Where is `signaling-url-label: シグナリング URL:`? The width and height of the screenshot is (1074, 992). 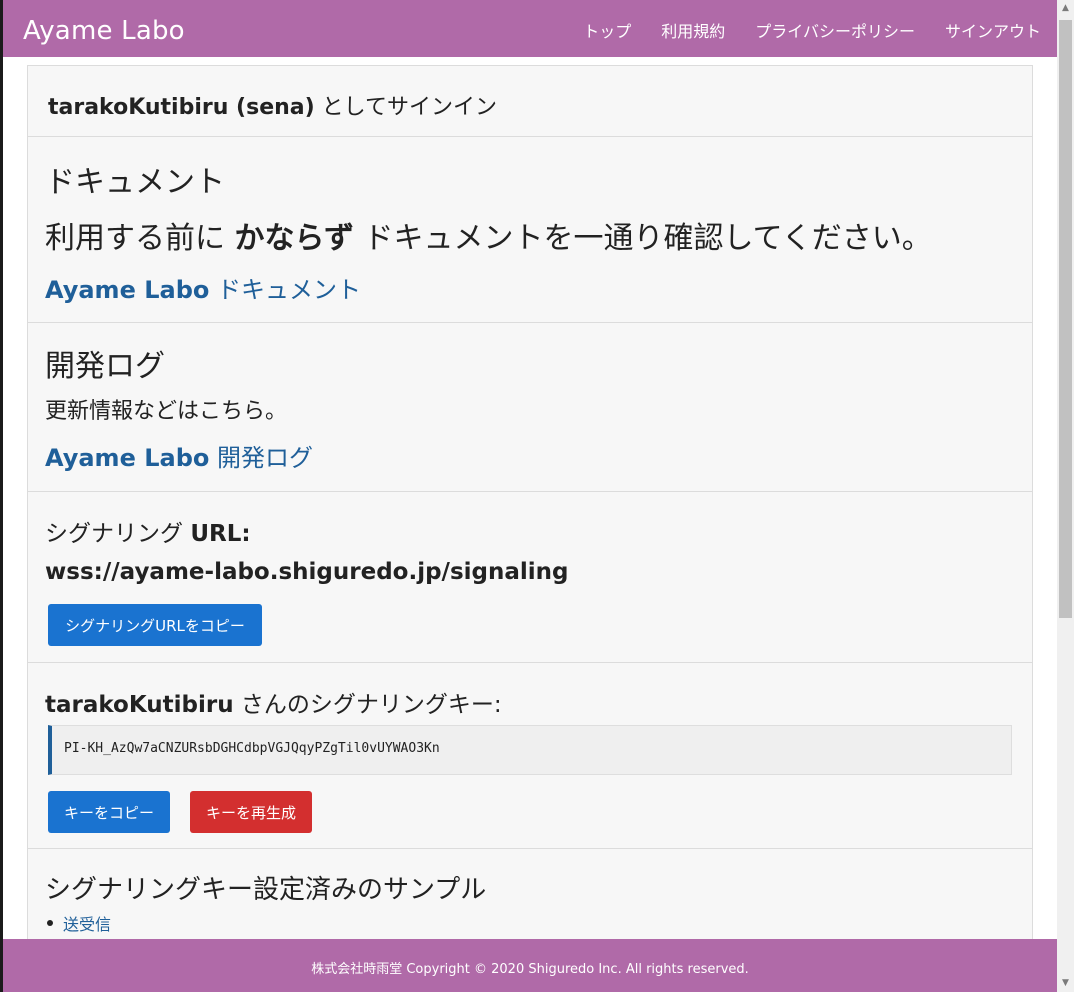 signaling-url-label: シグナリング URL: is located at coordinates (148, 531).